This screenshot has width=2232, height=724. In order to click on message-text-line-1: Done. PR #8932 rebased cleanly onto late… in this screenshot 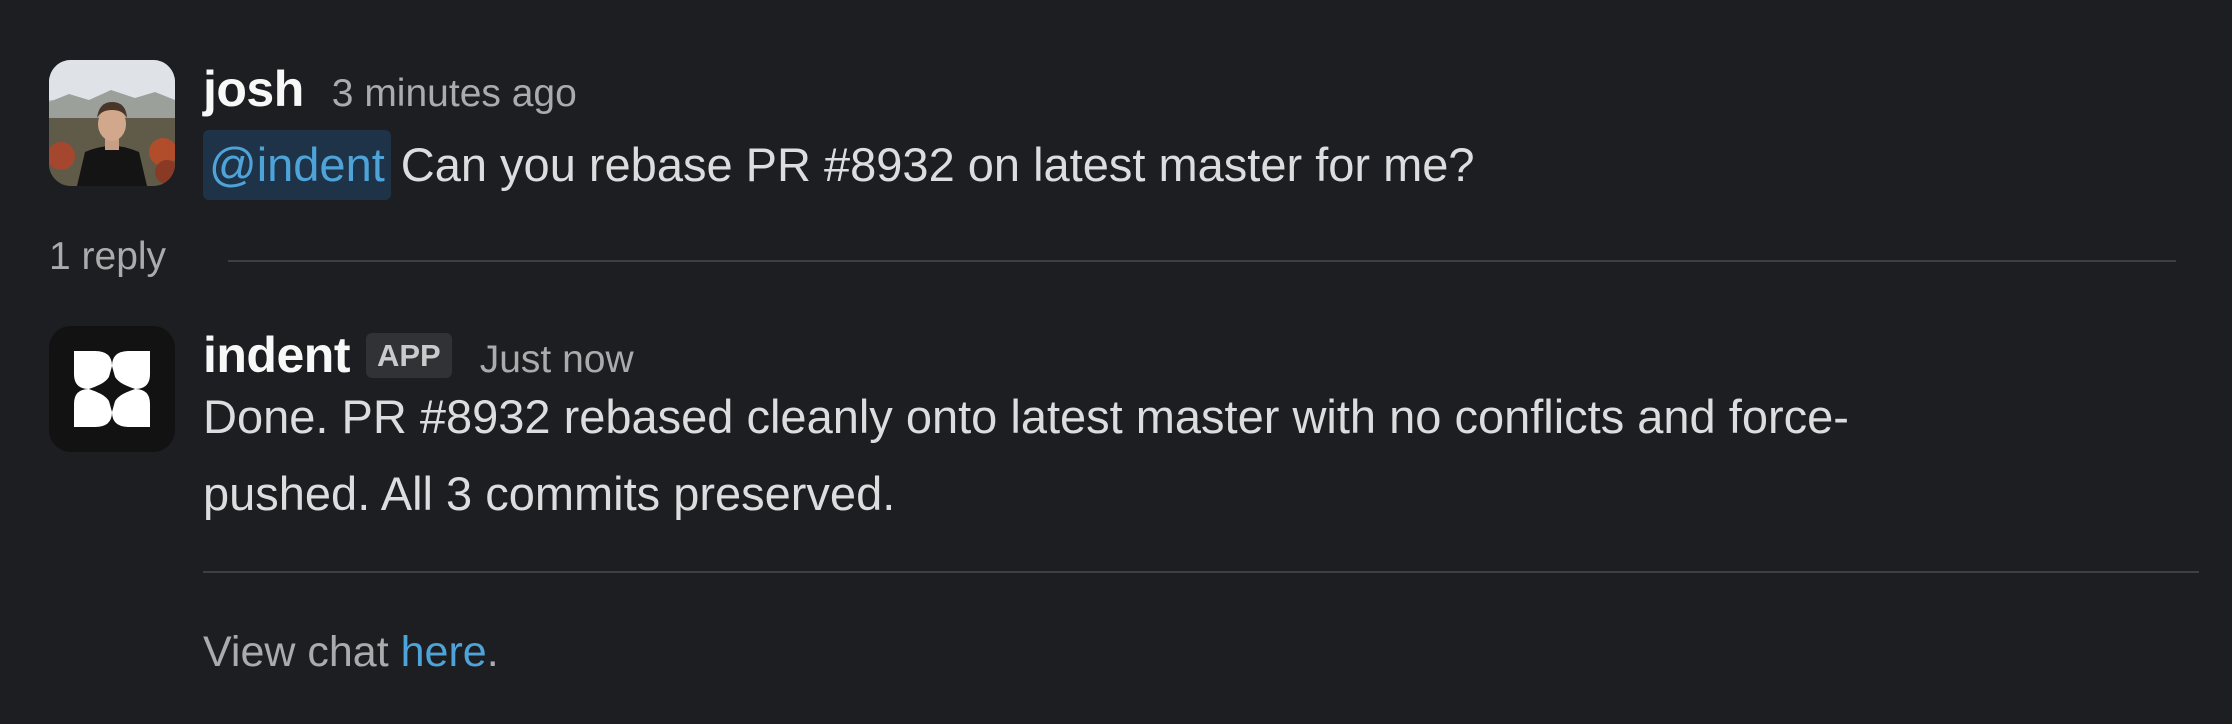, I will do `click(1026, 416)`.